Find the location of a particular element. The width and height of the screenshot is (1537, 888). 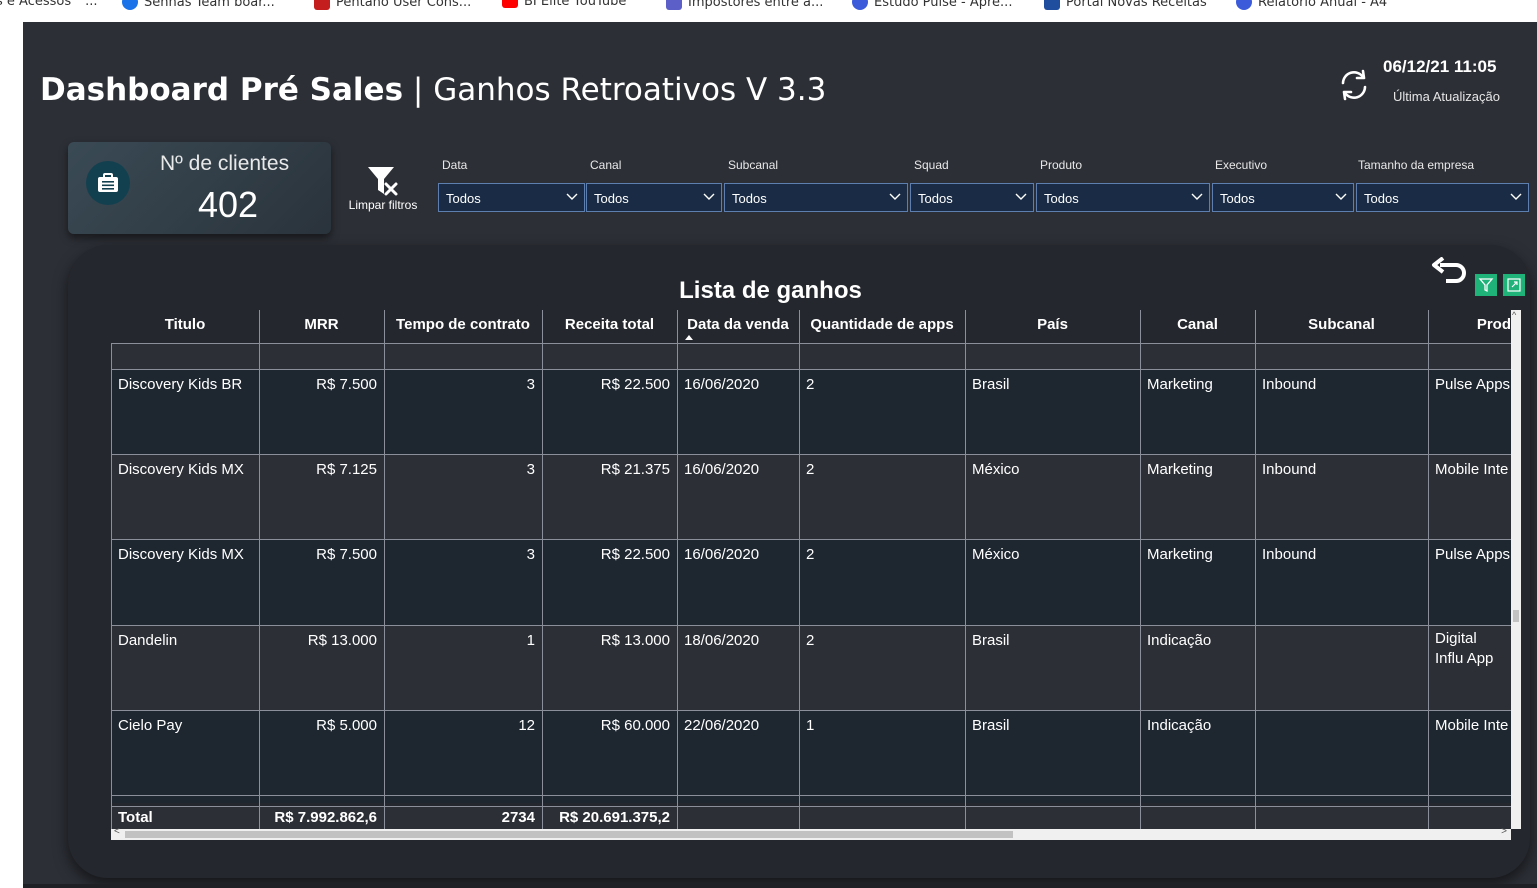

cell-produto: Digital Influ App is located at coordinates (1464, 648).